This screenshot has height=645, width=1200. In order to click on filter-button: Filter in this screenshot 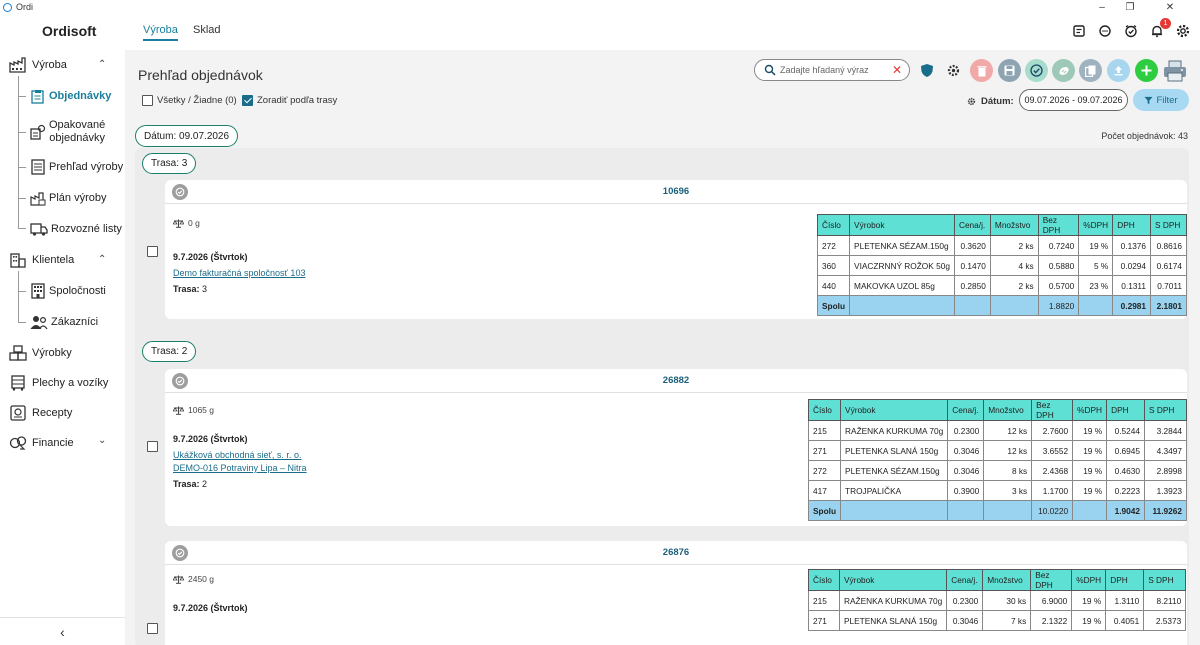, I will do `click(1161, 100)`.